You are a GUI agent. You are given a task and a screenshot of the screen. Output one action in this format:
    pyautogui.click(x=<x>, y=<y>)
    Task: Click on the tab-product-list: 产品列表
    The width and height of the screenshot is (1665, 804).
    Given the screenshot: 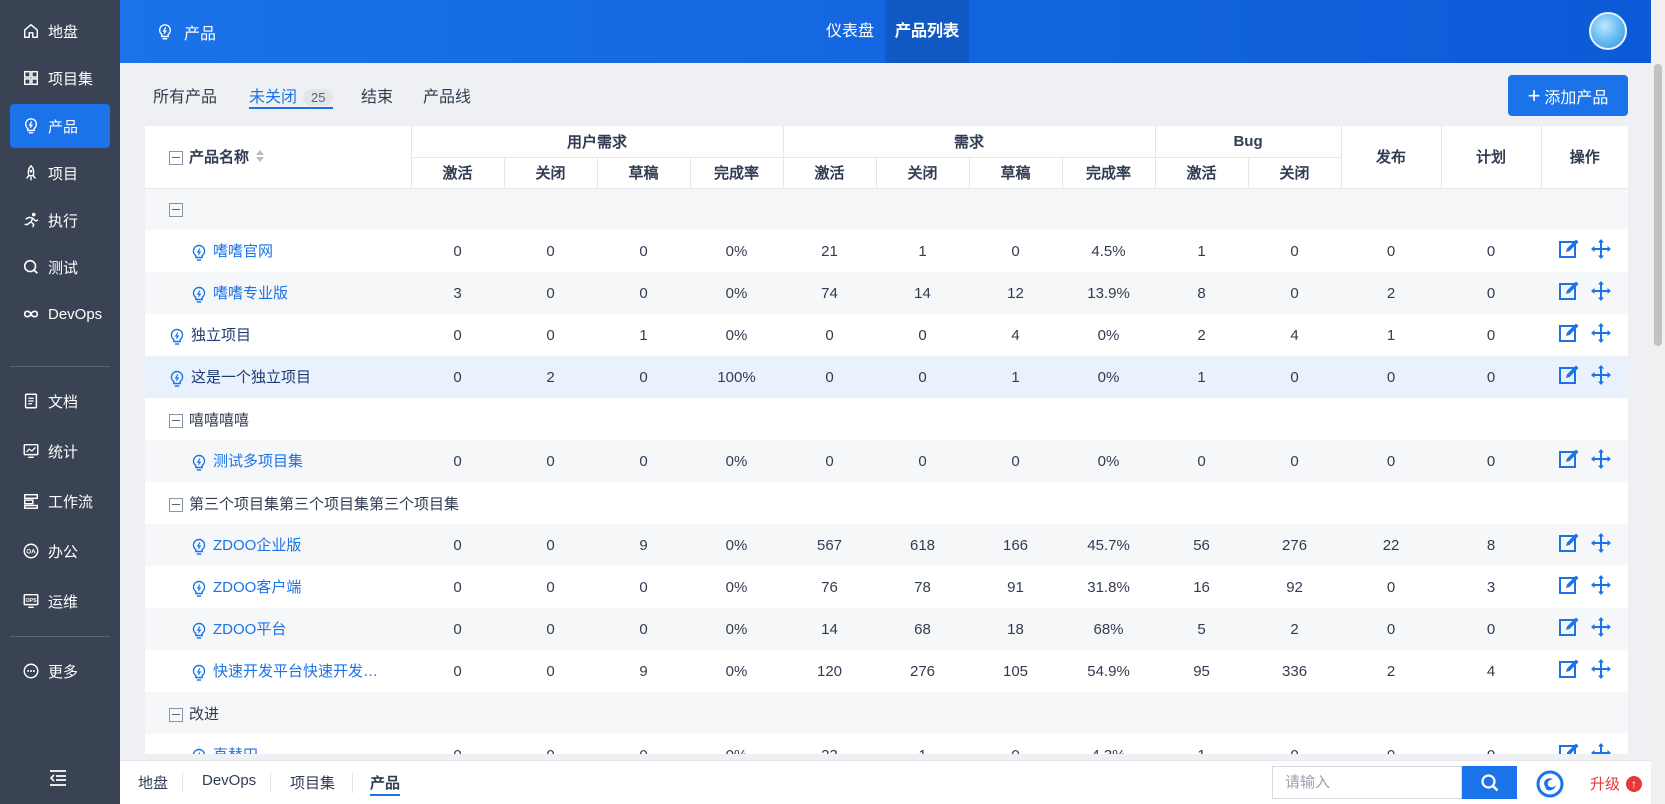 What is the action you would take?
    pyautogui.click(x=927, y=31)
    